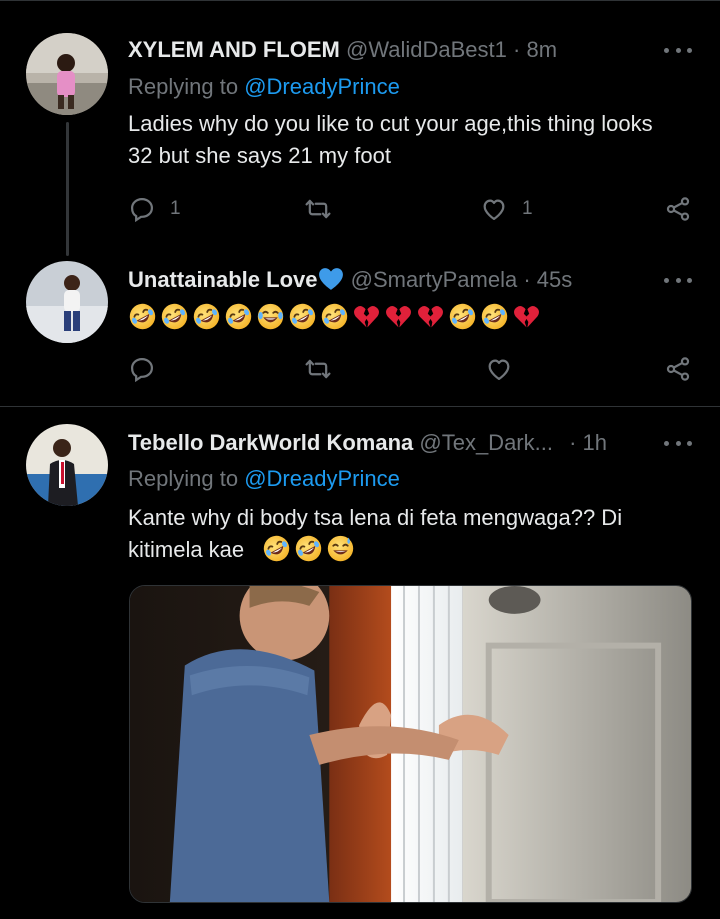 The height and width of the screenshot is (919, 720). What do you see at coordinates (270, 442) in the screenshot?
I see `display-name: Tebello DarkWorld Komana` at bounding box center [270, 442].